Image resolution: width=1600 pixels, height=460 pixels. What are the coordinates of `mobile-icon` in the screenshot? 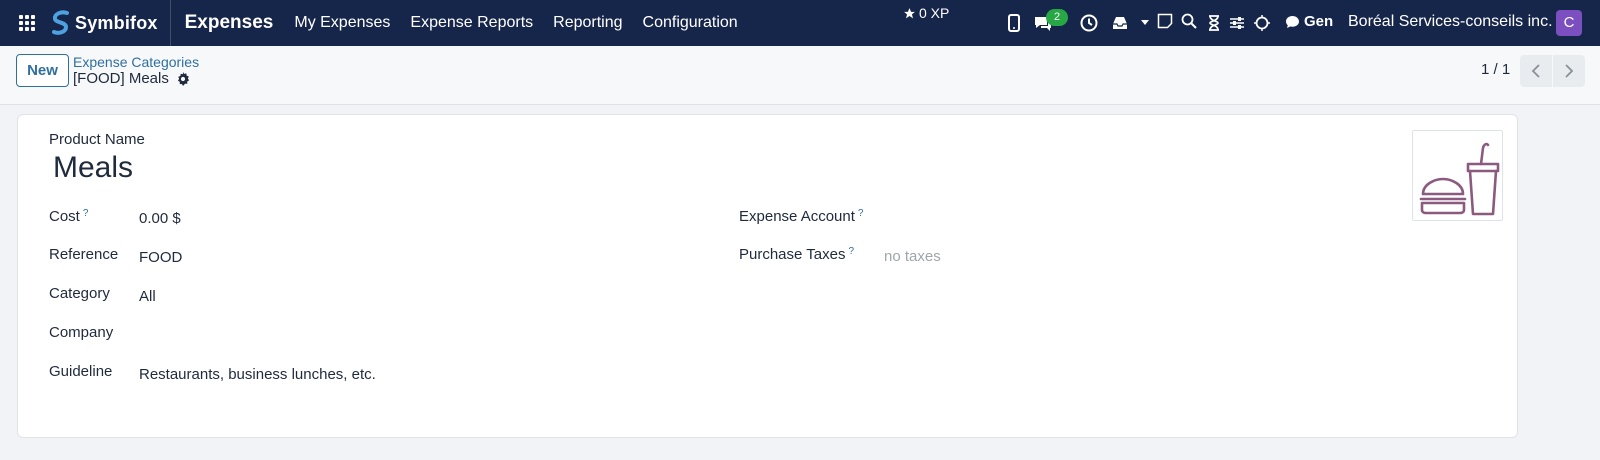 It's located at (1014, 23).